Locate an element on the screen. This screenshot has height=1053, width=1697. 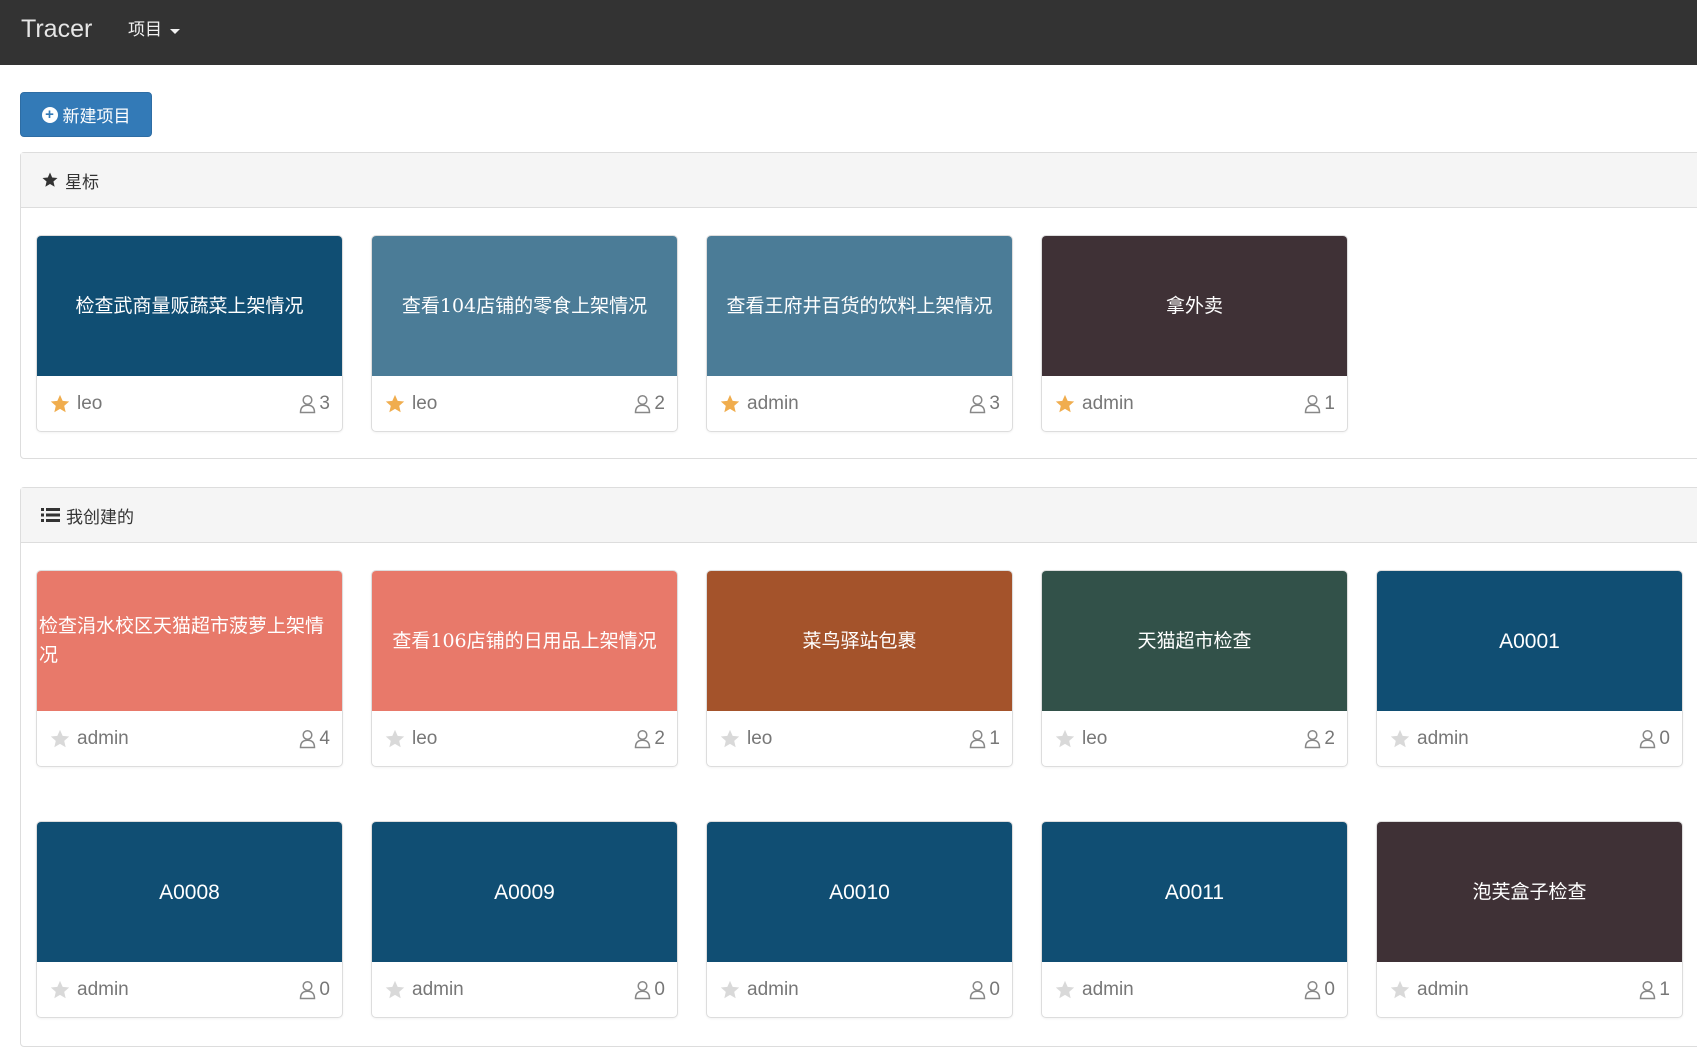
project-title: 检查武商量贩蔬菜上架情况 is located at coordinates (189, 306).